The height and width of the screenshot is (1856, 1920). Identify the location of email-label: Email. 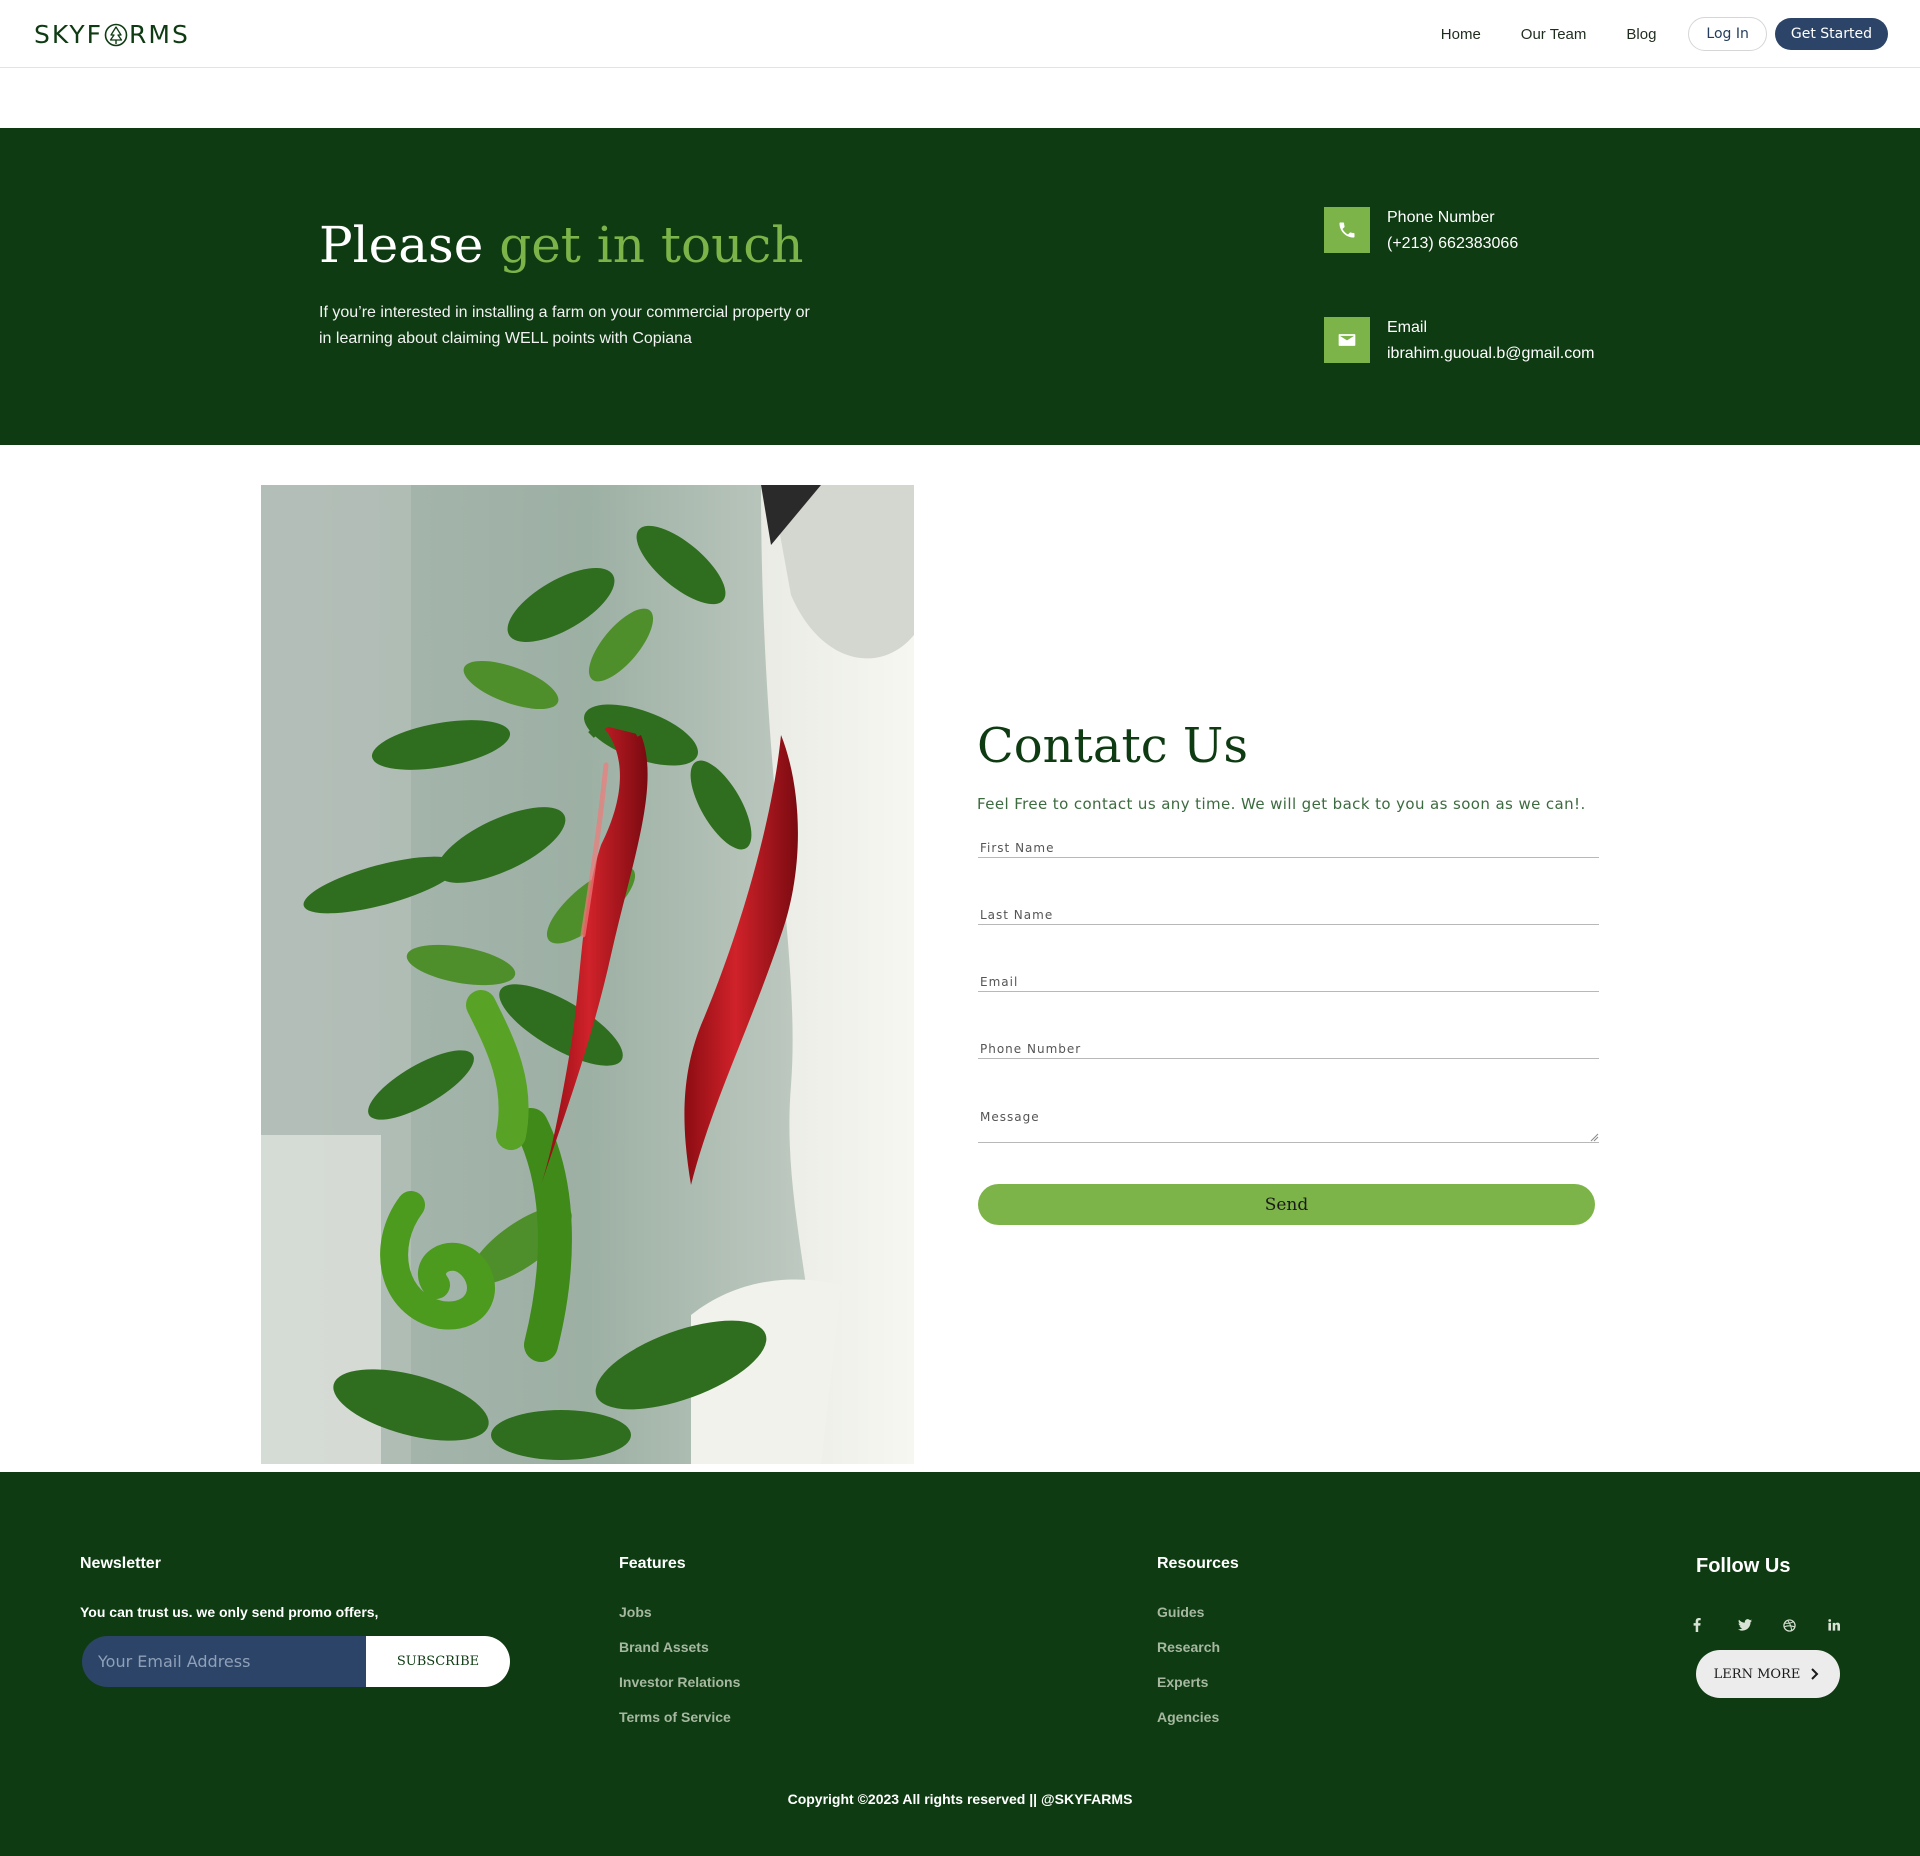
(1407, 327).